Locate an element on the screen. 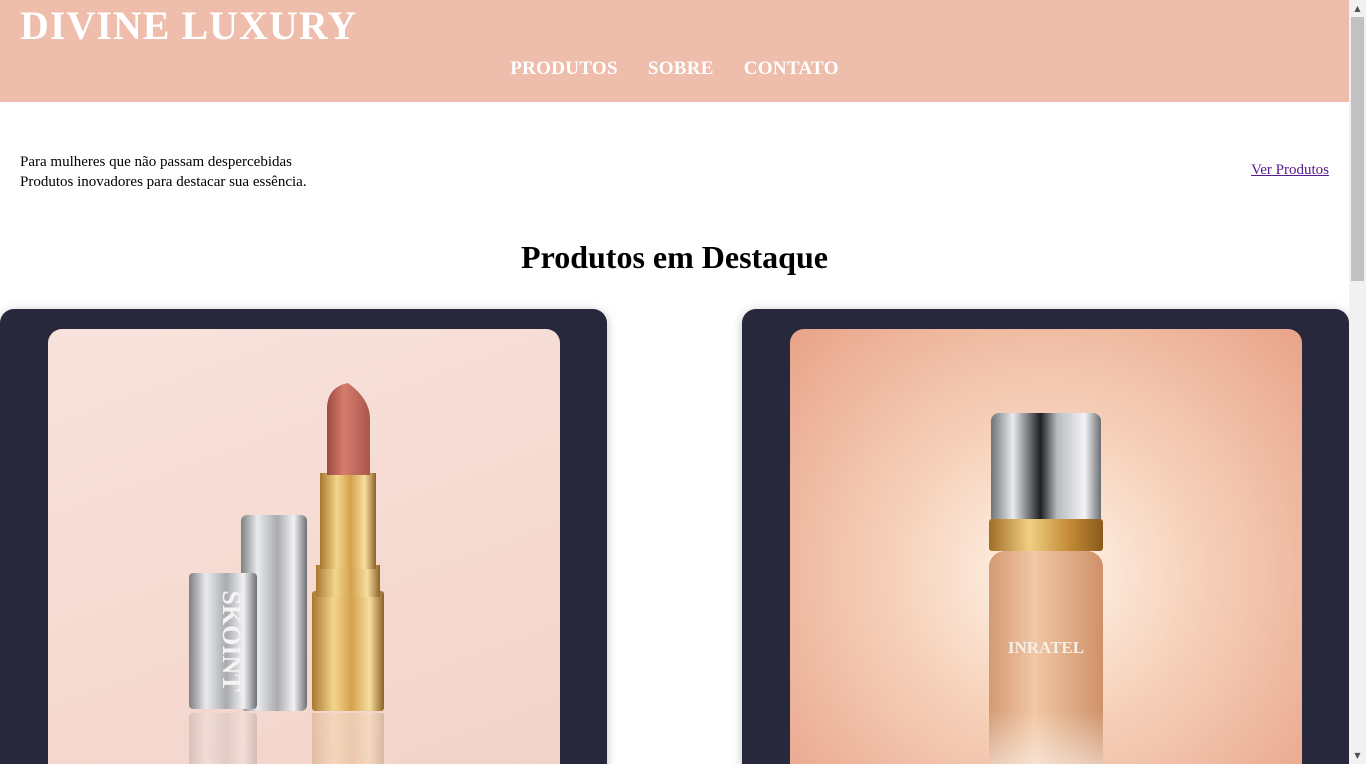 Image resolution: width=1366 pixels, height=764 pixels. main-nav: PRODUTOS SOBRE CONTATO is located at coordinates (674, 69).